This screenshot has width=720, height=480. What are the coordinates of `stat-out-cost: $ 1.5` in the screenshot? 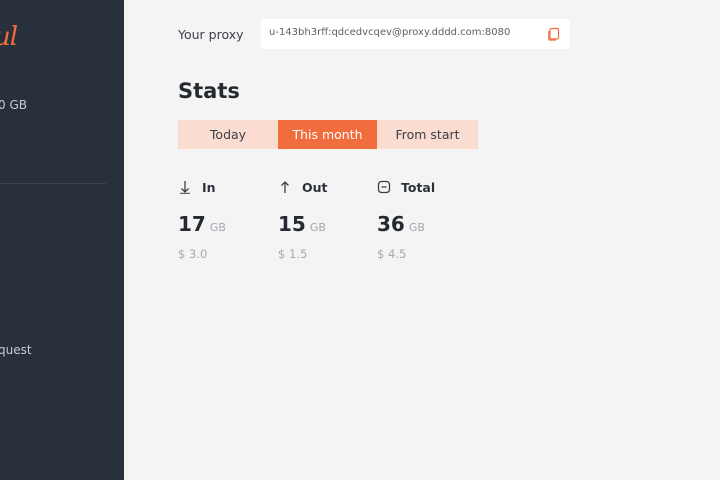 It's located at (293, 254).